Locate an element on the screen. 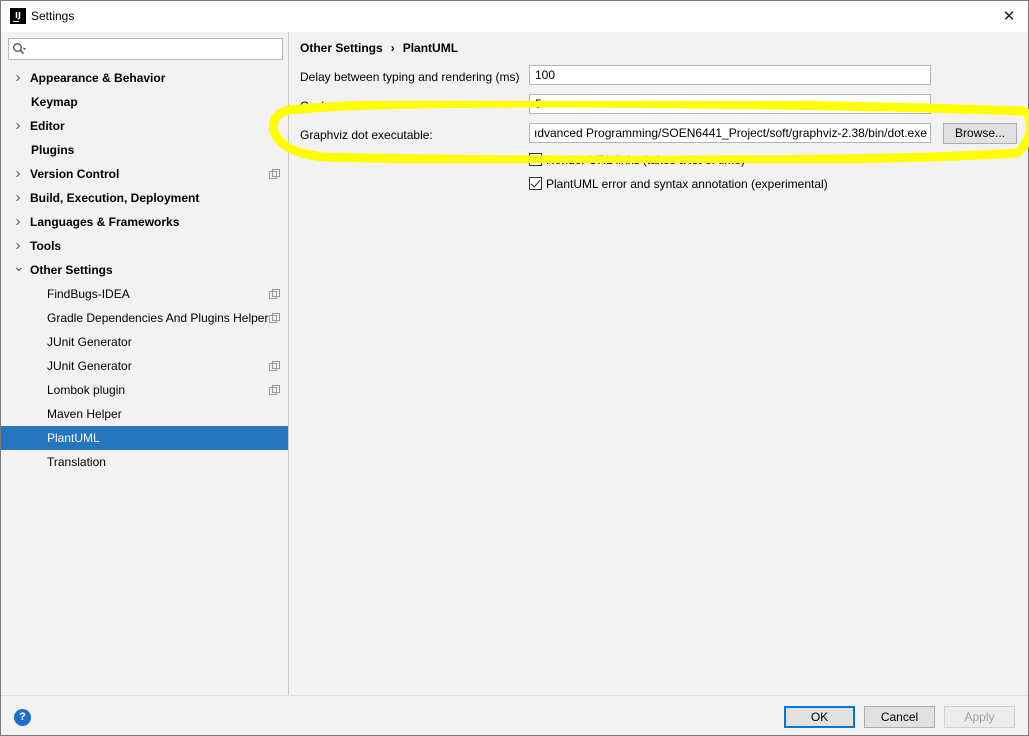 This screenshot has width=1029, height=736. sidebar-item-tools: › Tools is located at coordinates (144, 246).